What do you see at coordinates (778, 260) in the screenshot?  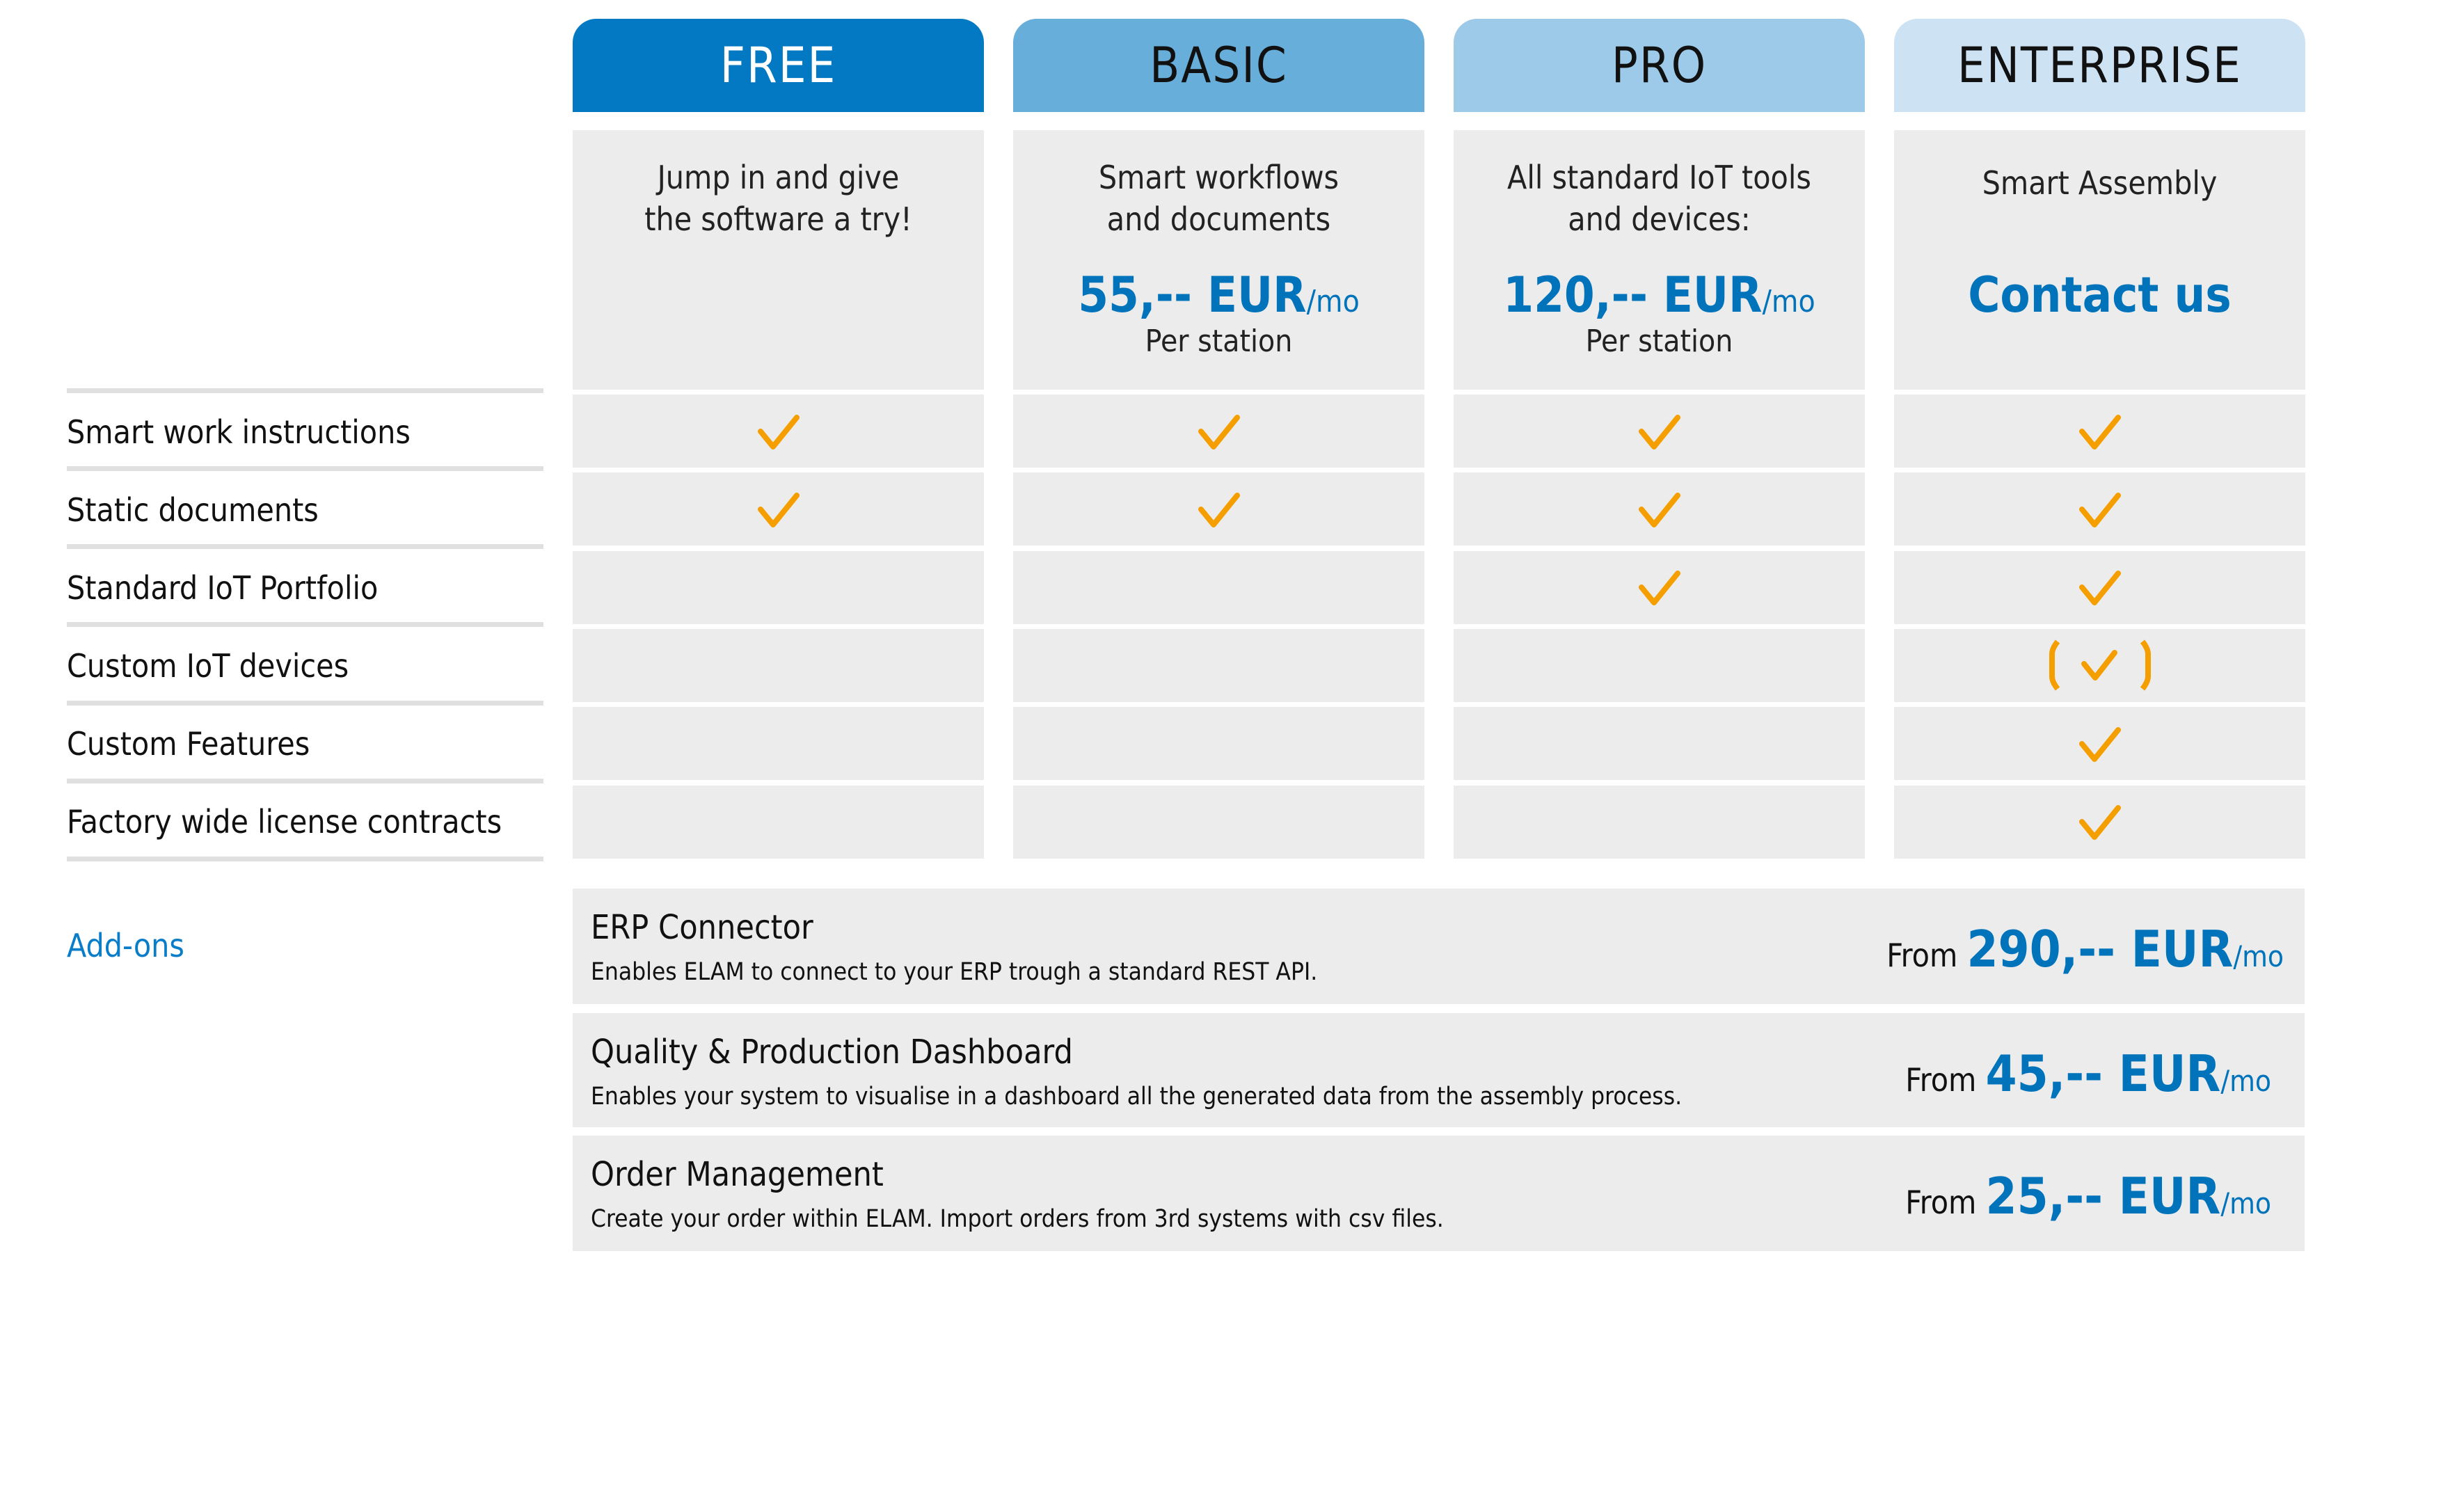 I see `plan-card-free: Jump in and give the software a try!` at bounding box center [778, 260].